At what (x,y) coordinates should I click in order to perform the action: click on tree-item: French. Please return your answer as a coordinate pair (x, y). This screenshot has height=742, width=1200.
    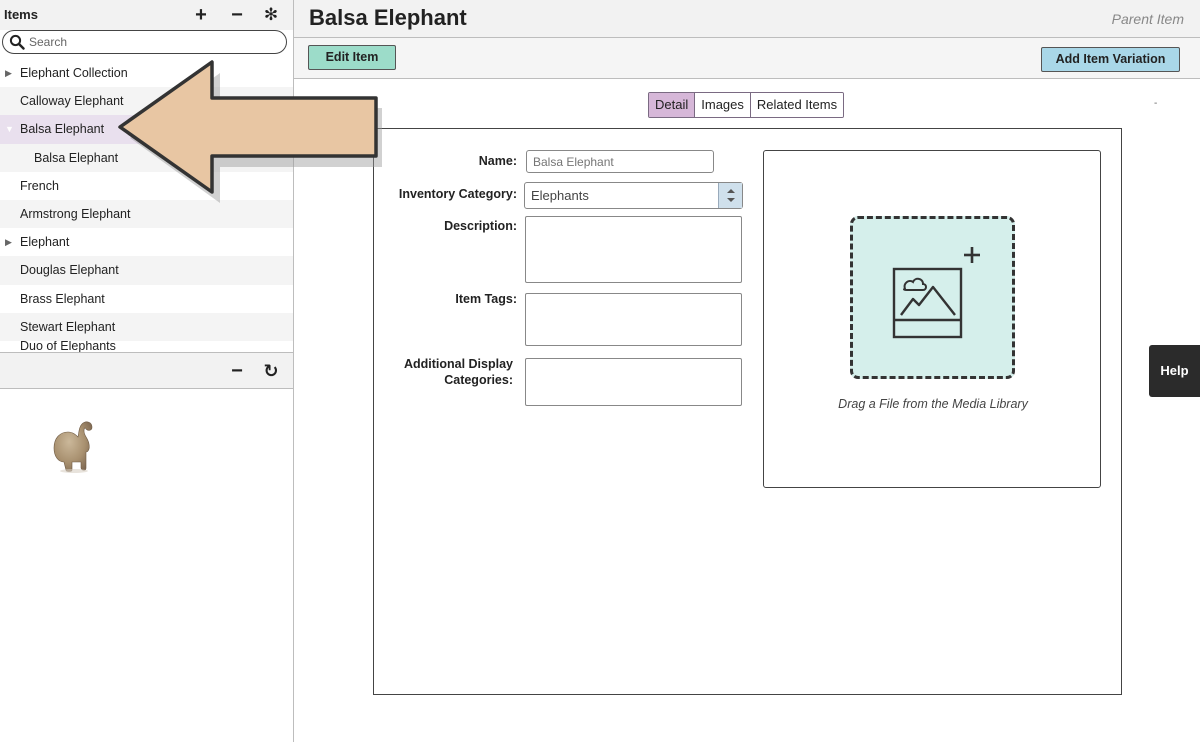
    Looking at the image, I should click on (146, 186).